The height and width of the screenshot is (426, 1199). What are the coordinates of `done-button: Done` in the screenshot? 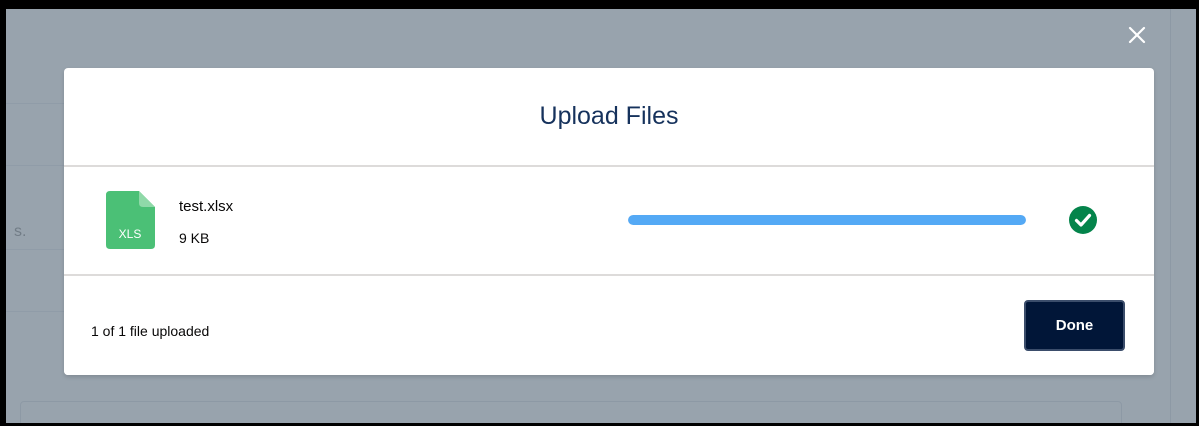 It's located at (1074, 325).